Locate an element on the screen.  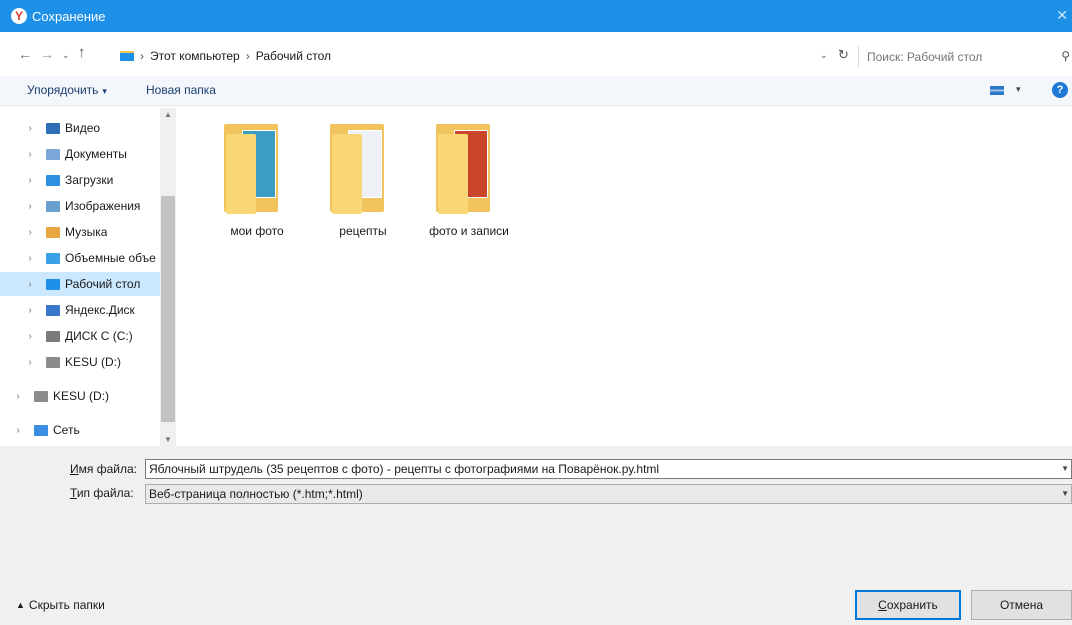
nav-item-label: ДИСК C (C:) is located at coordinates (99, 336).